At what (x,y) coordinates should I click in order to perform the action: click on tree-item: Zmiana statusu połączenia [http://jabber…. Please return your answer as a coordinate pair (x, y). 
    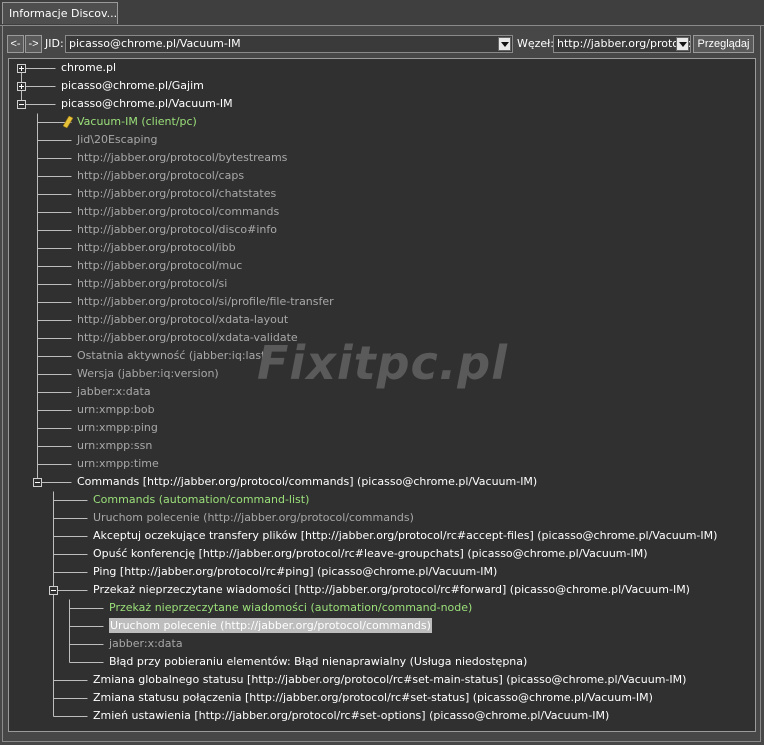
    Looking at the image, I should click on (373, 698).